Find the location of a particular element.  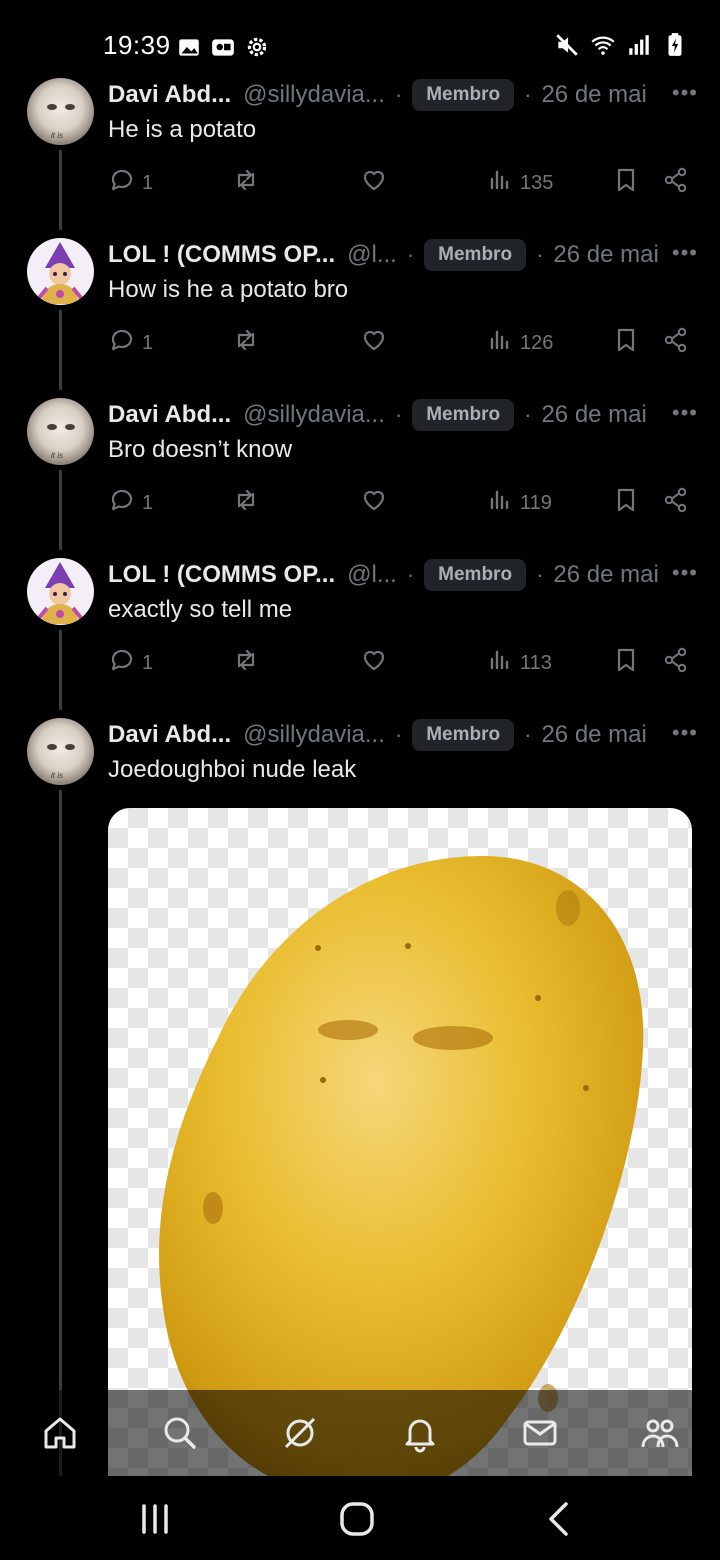

home-icon is located at coordinates (60, 1433).